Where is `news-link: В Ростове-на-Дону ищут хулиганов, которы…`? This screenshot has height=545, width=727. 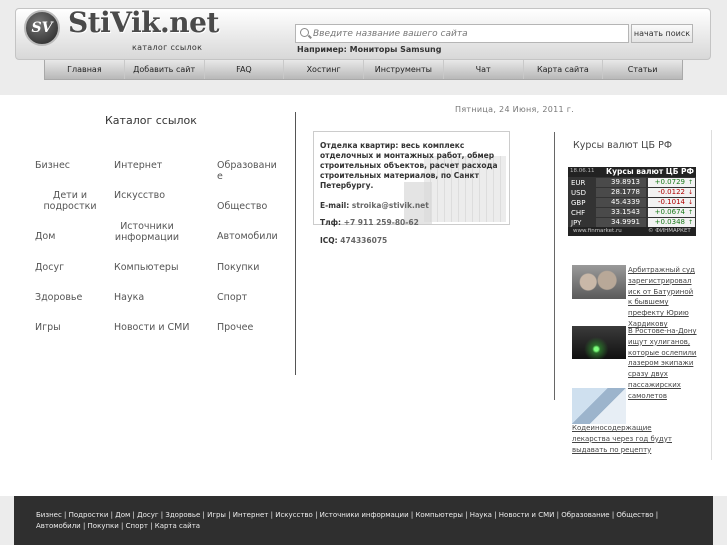 news-link: В Ростове-на-Дону ищут хулиганов, которы… is located at coordinates (663, 364).